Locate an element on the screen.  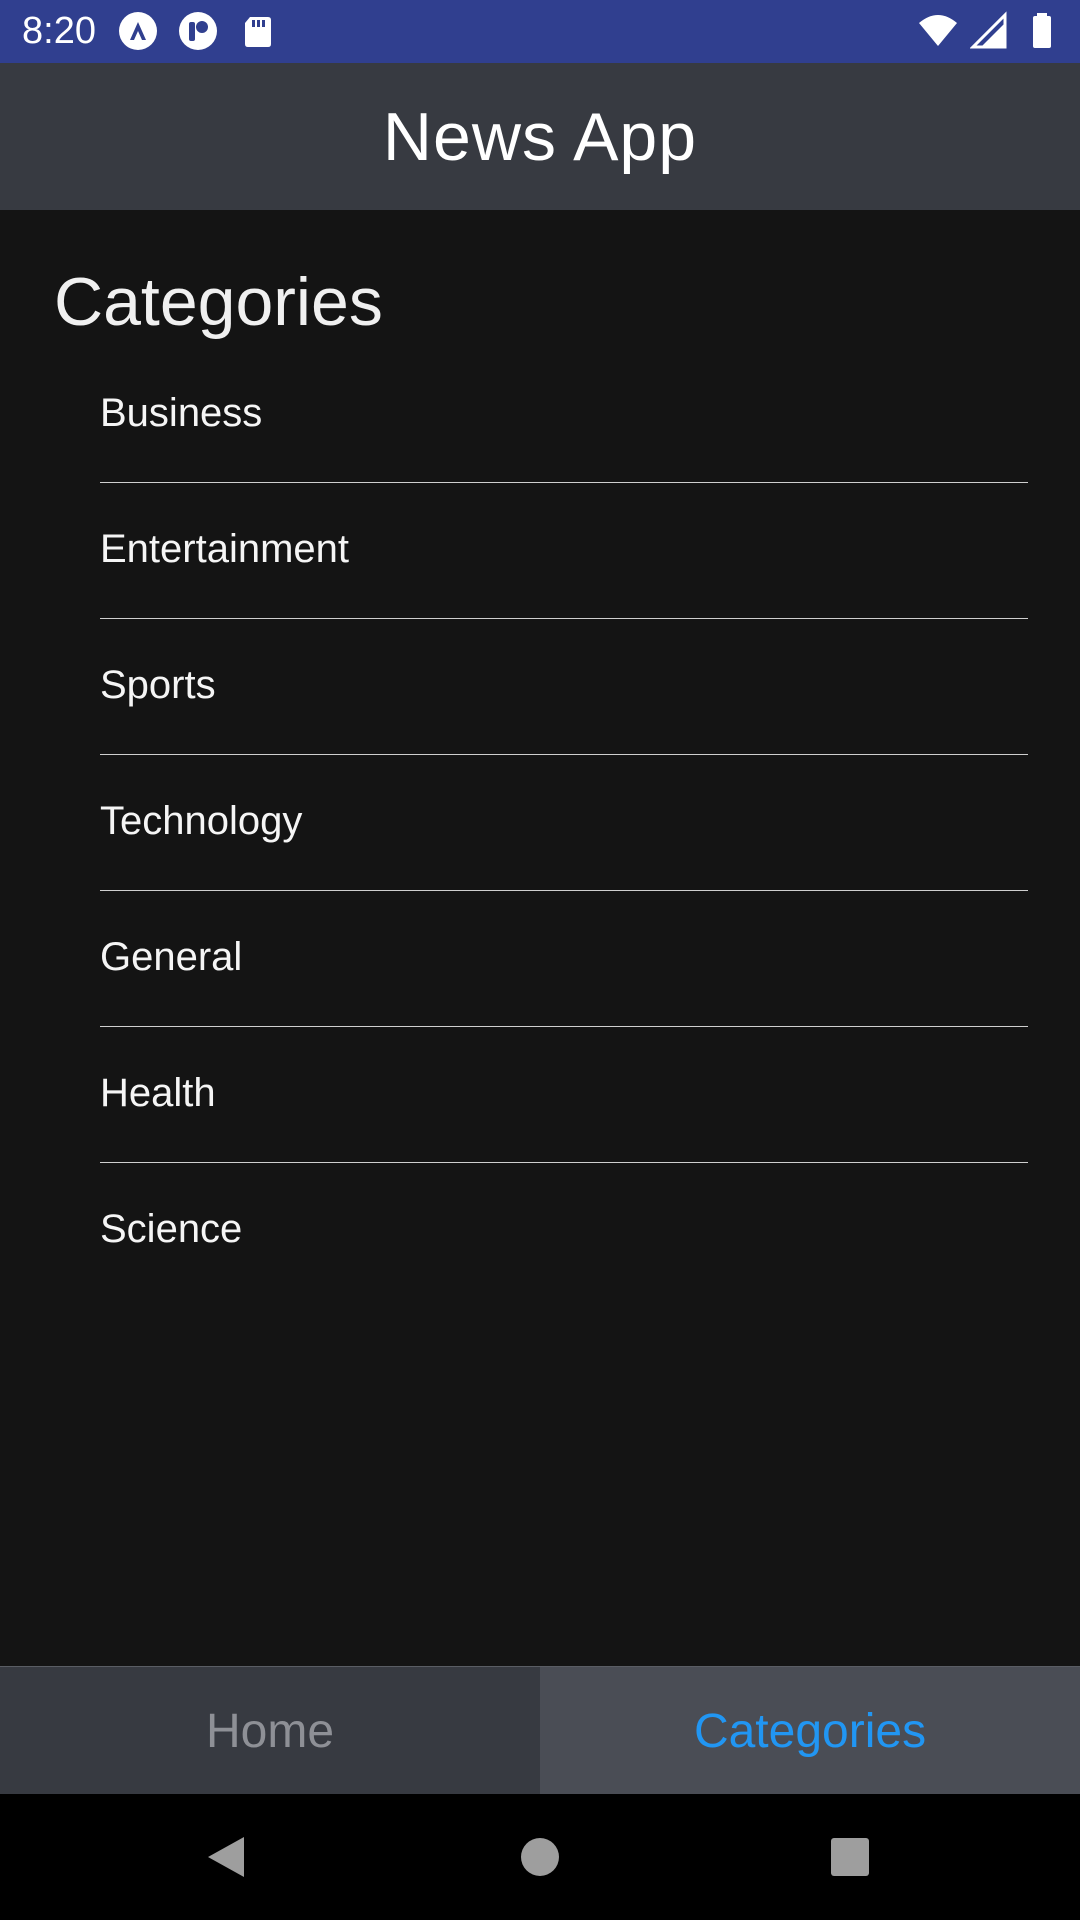
status-icons-right is located at coordinates (990, 31).